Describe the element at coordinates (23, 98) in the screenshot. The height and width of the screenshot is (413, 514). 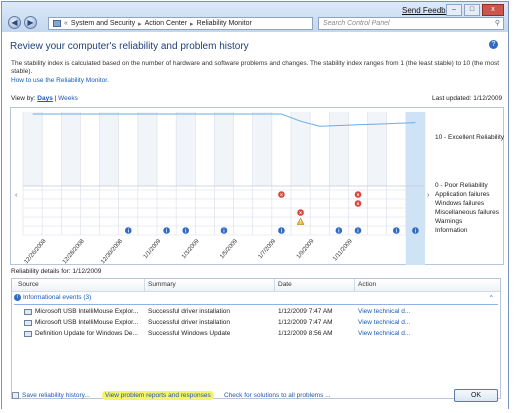
I see `view-by-label: View by:` at that location.